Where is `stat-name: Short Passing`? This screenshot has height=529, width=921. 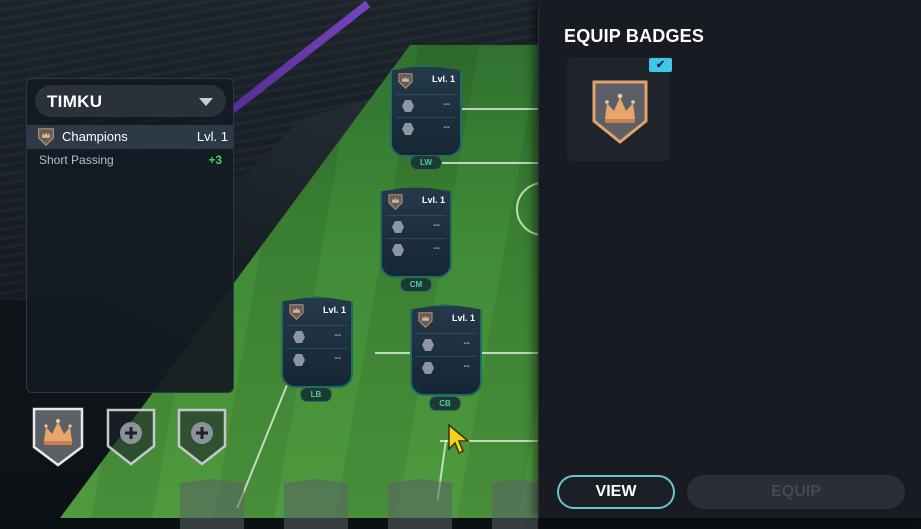 stat-name: Short Passing is located at coordinates (76, 160).